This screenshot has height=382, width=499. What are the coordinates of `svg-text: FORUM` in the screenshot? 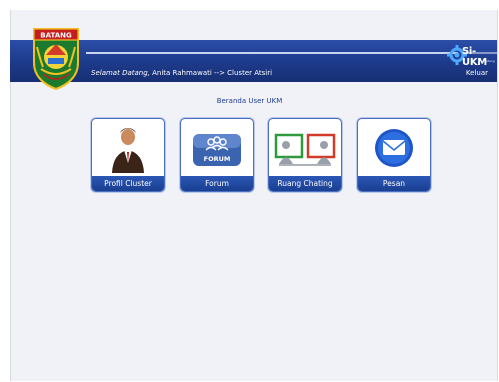 It's located at (217, 159).